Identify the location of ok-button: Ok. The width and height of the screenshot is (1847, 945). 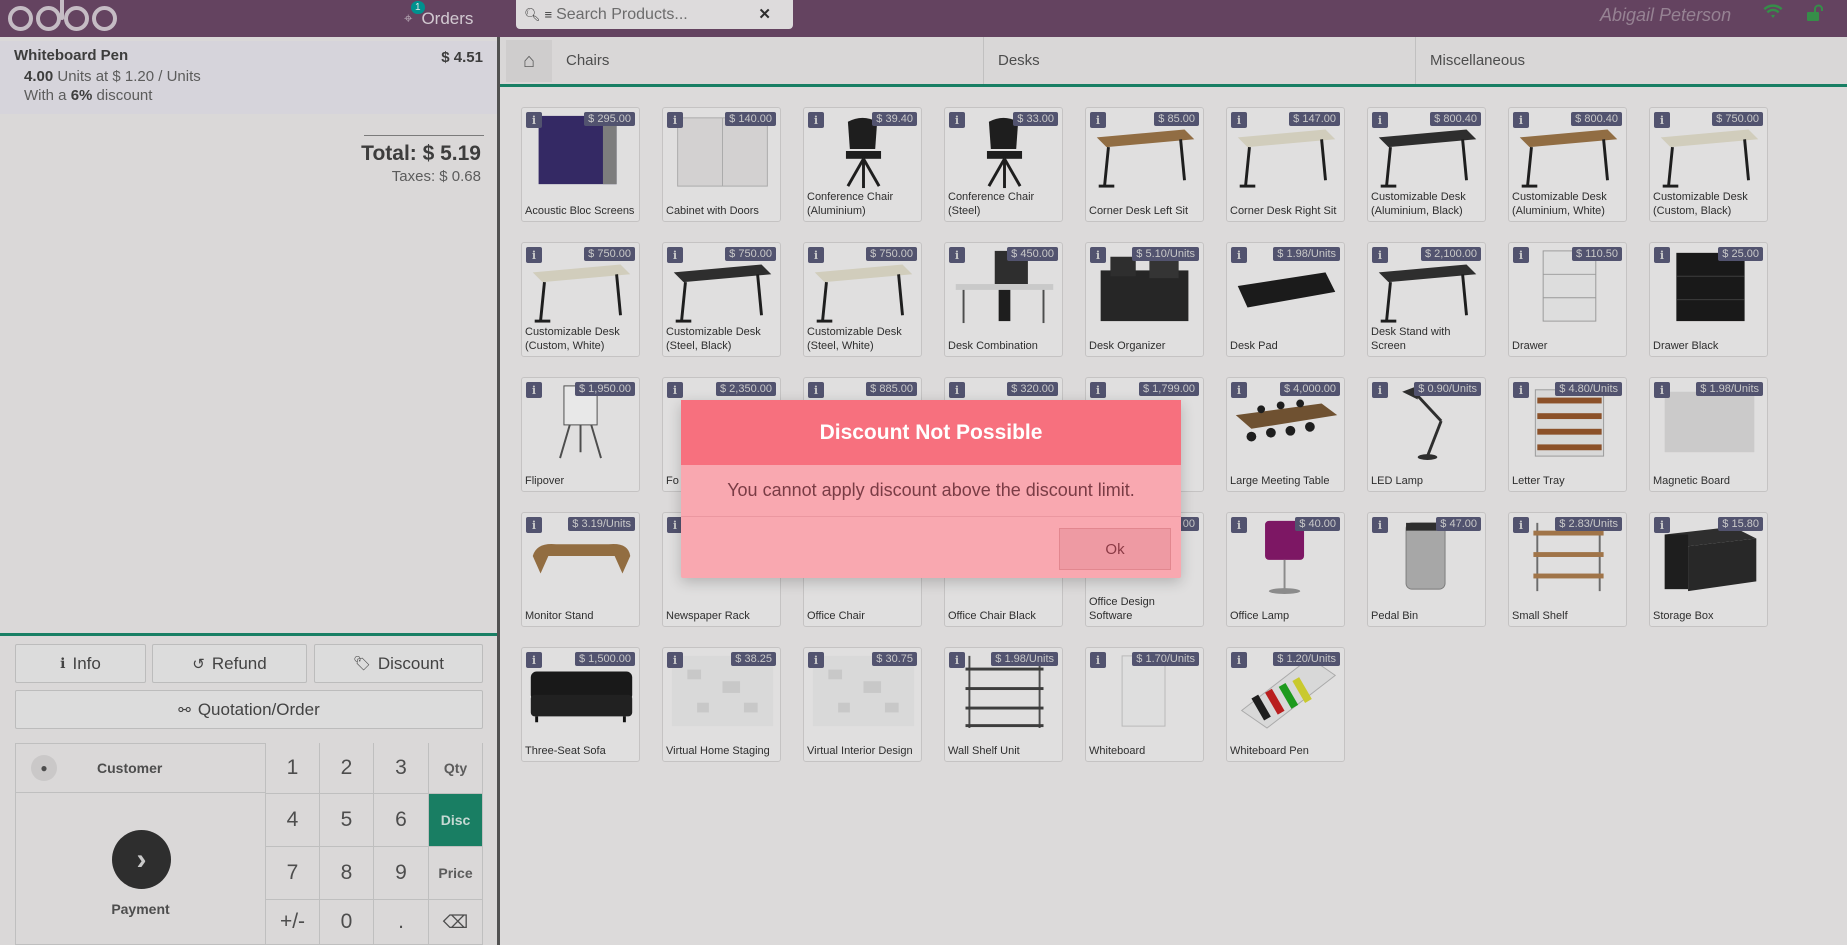
(1115, 549).